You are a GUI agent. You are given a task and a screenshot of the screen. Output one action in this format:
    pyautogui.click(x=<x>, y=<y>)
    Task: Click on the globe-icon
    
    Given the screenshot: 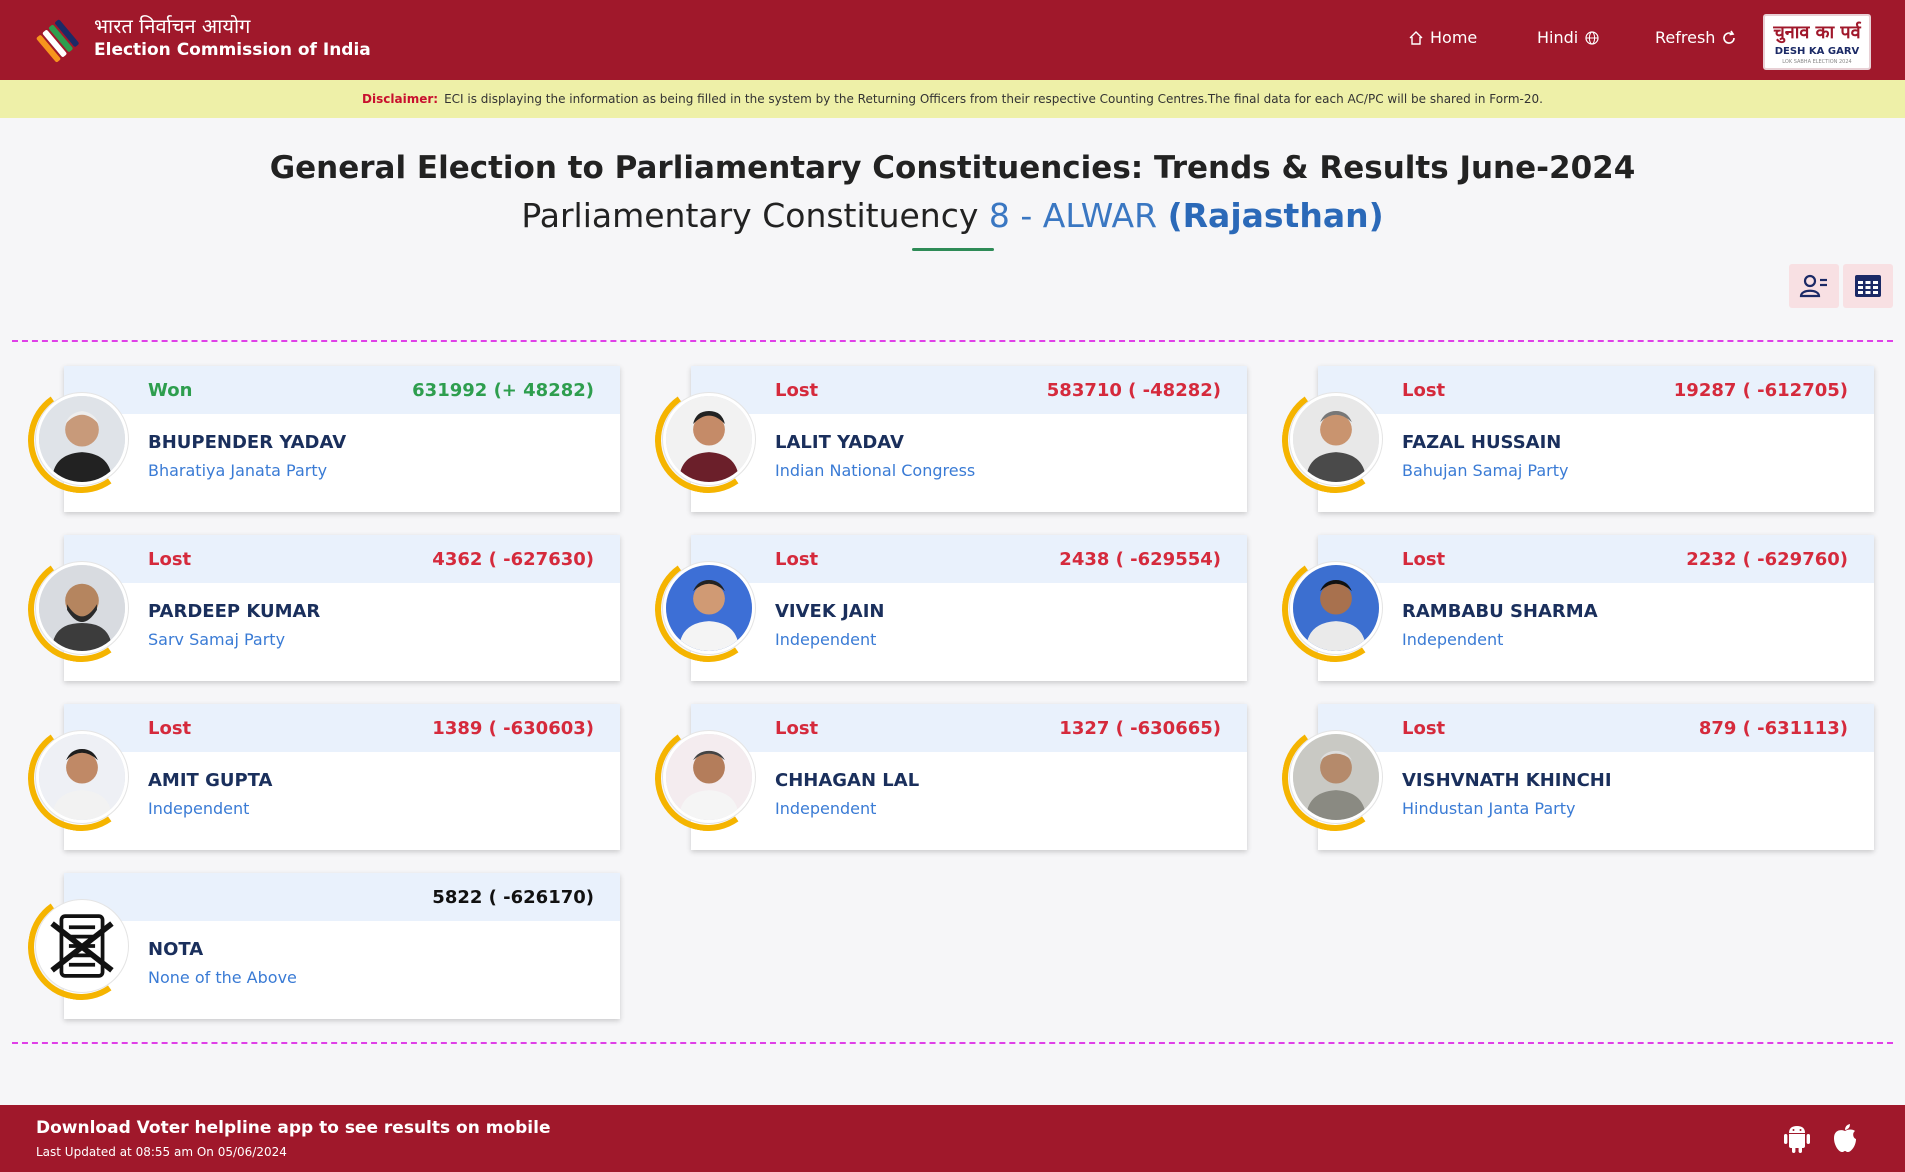 What is the action you would take?
    pyautogui.click(x=1592, y=37)
    